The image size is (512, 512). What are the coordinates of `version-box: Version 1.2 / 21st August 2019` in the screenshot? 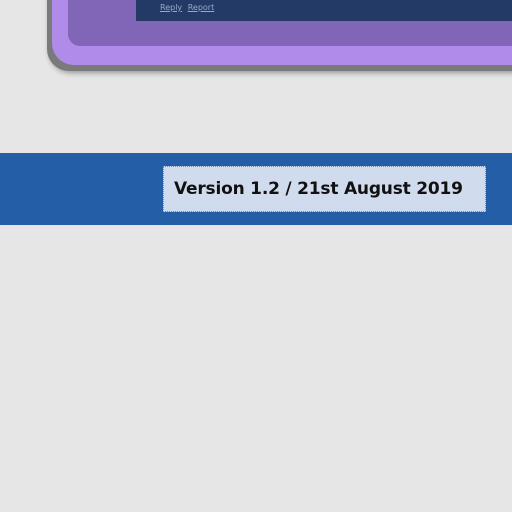 It's located at (324, 189).